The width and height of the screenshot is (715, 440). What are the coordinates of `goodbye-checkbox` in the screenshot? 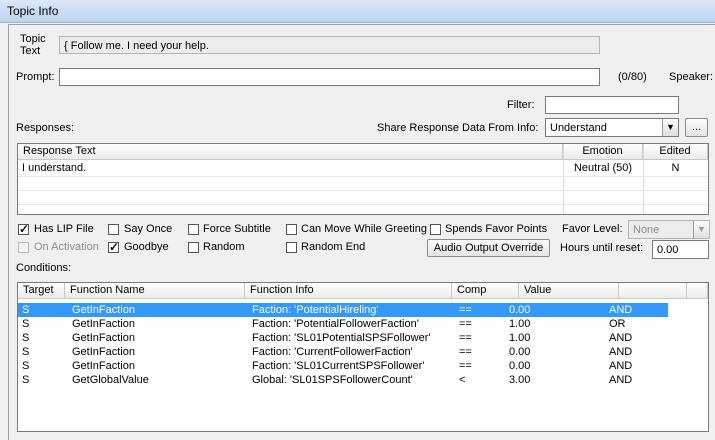 It's located at (113, 247).